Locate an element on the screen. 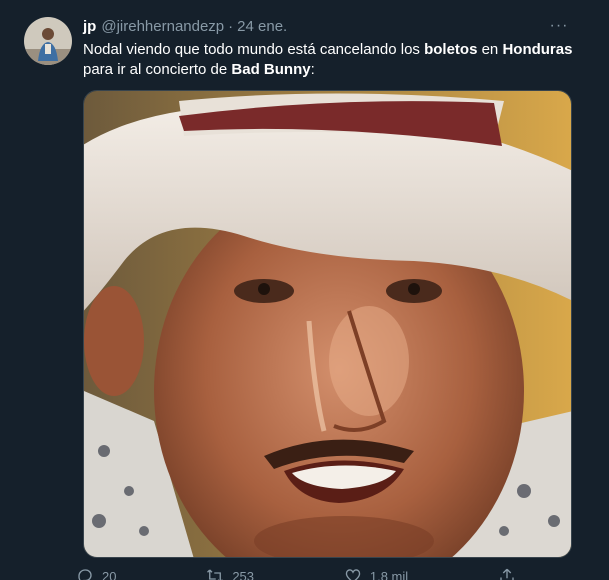 Image resolution: width=609 pixels, height=580 pixels. reply-icon is located at coordinates (85, 574).